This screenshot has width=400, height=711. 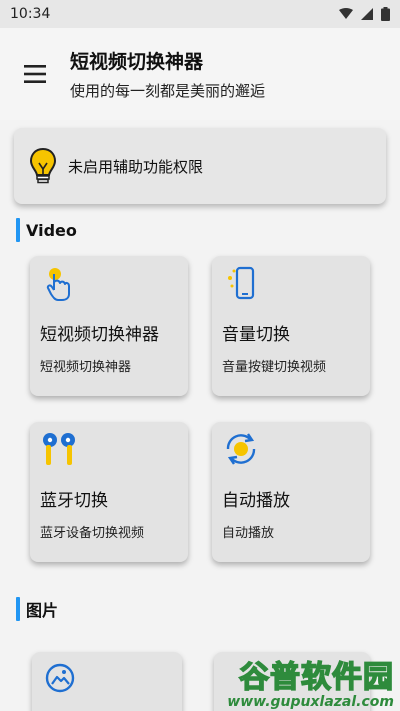 What do you see at coordinates (310, 701) in the screenshot?
I see `watermark-url-text: www.gupuxlazal.com` at bounding box center [310, 701].